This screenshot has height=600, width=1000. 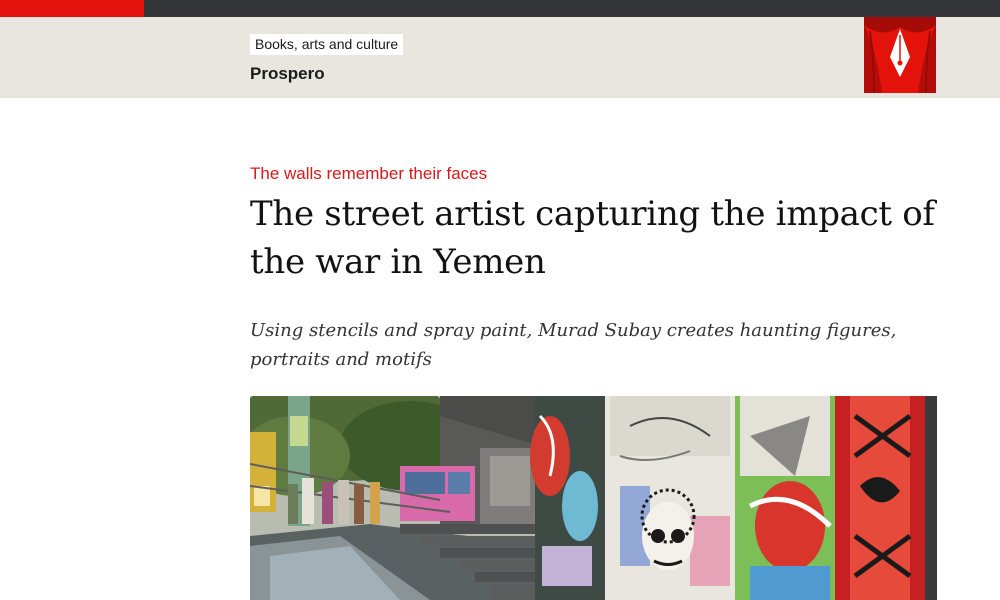 What do you see at coordinates (327, 44) in the screenshot?
I see `section-tag: Books, arts and culture` at bounding box center [327, 44].